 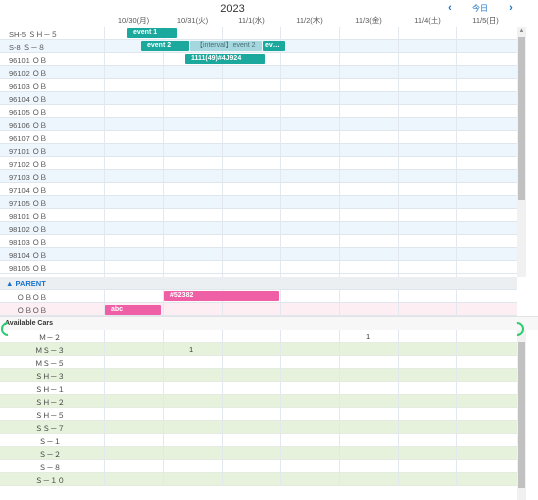 What do you see at coordinates (28, 190) in the screenshot?
I see `resource-label: 97104 ＯＢ` at bounding box center [28, 190].